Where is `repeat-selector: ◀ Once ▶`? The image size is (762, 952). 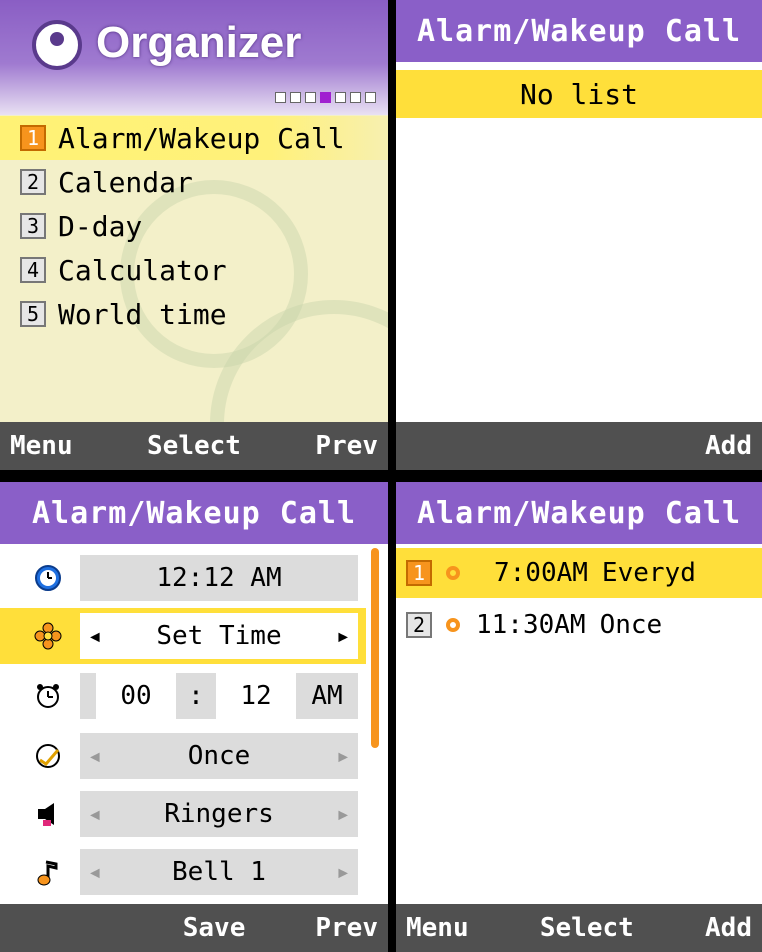 repeat-selector: ◀ Once ▶ is located at coordinates (219, 756).